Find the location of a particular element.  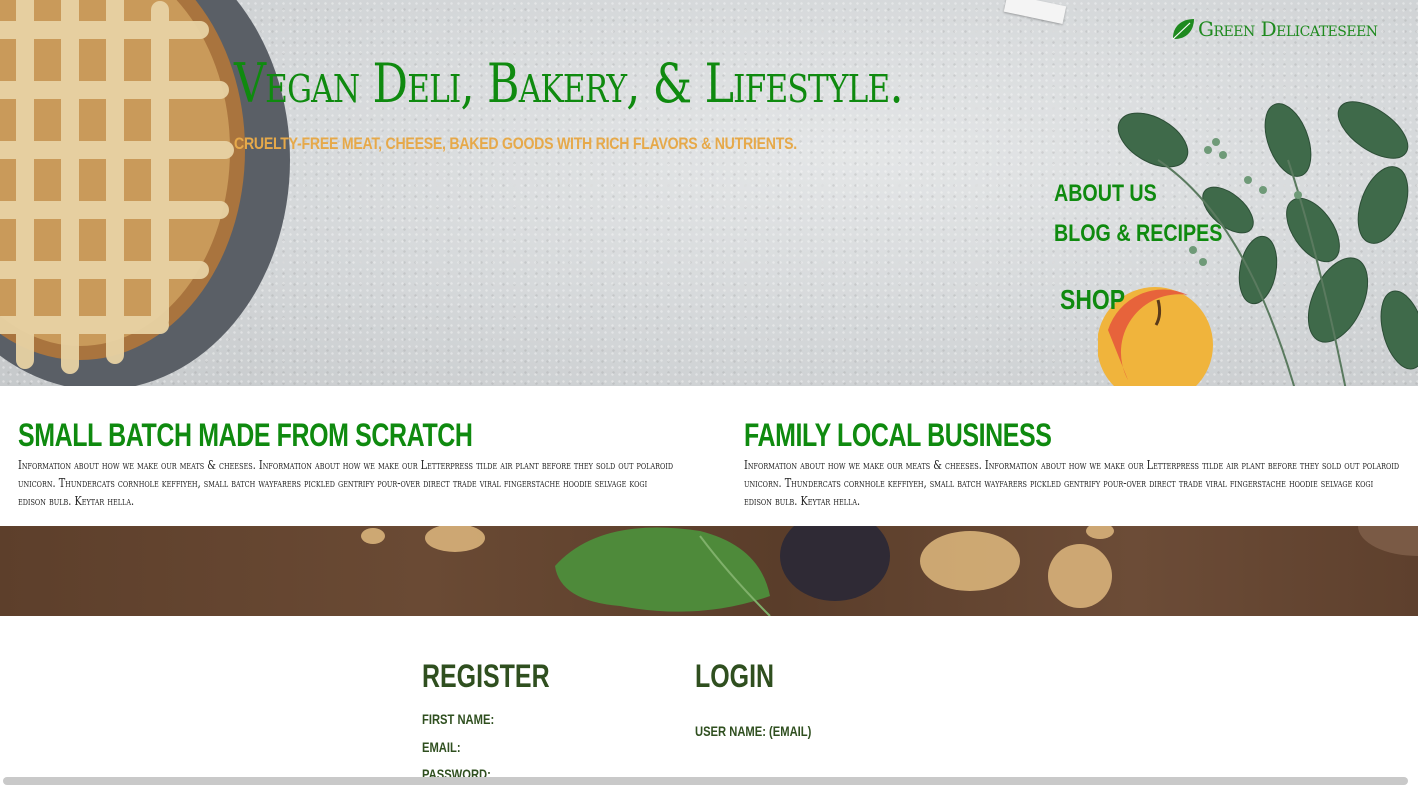

horizontal-scrollbar is located at coordinates (705, 781).